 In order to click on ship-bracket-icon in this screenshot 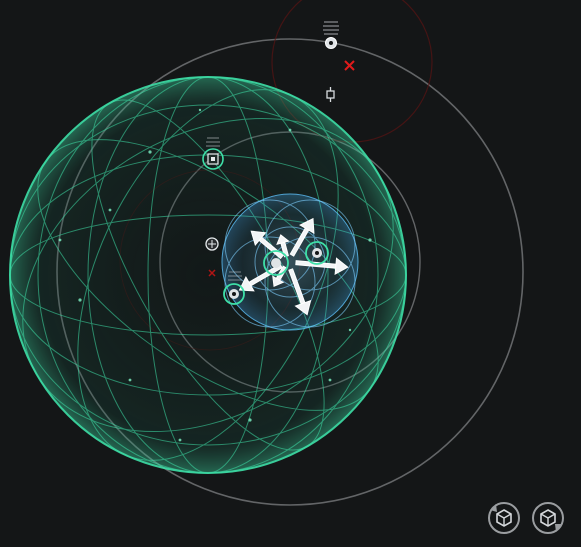, I will do `click(331, 35)`.